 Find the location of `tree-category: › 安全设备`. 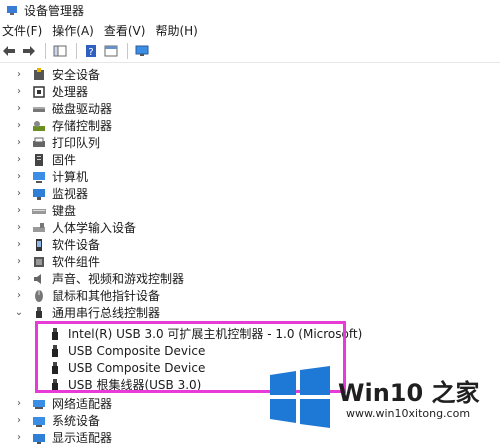

tree-category: › 安全设备 is located at coordinates (57, 74).